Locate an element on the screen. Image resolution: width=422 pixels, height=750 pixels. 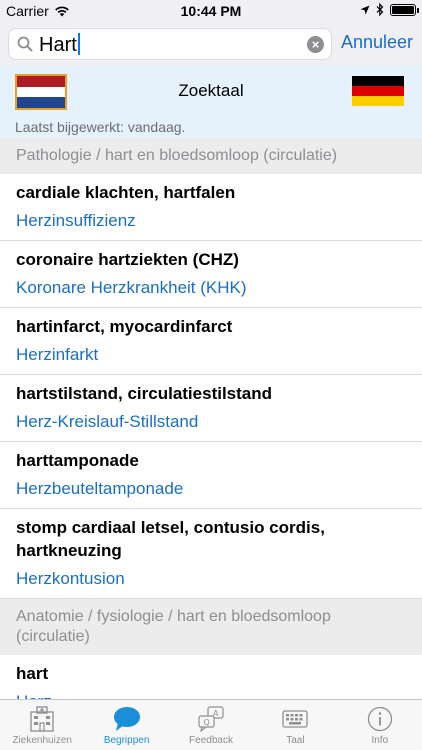
status-bar: Carrier 10:44 PM is located at coordinates (211, 11).